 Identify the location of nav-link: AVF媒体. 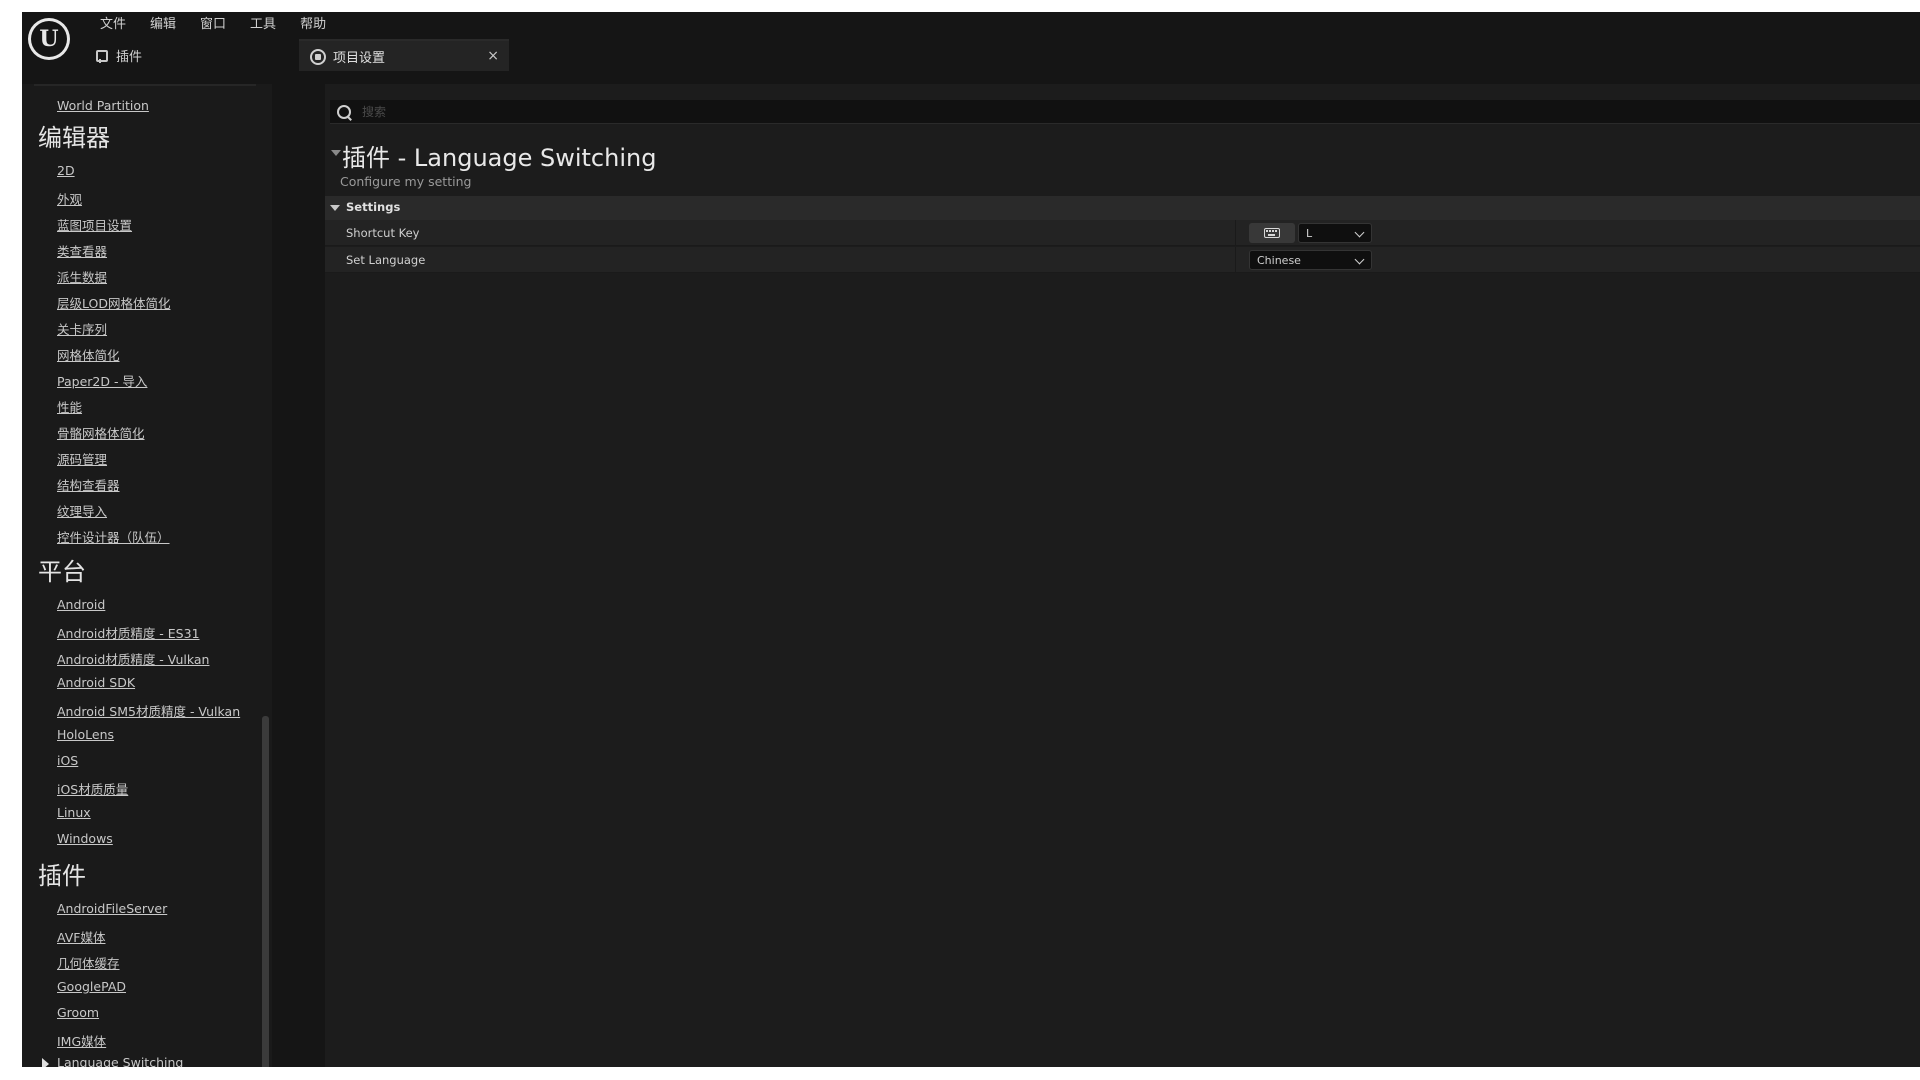
(81, 936).